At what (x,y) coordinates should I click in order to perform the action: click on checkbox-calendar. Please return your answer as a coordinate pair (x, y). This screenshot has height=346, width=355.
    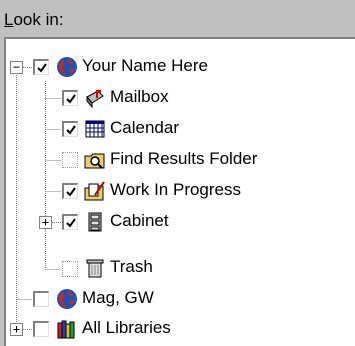
    Looking at the image, I should click on (70, 129).